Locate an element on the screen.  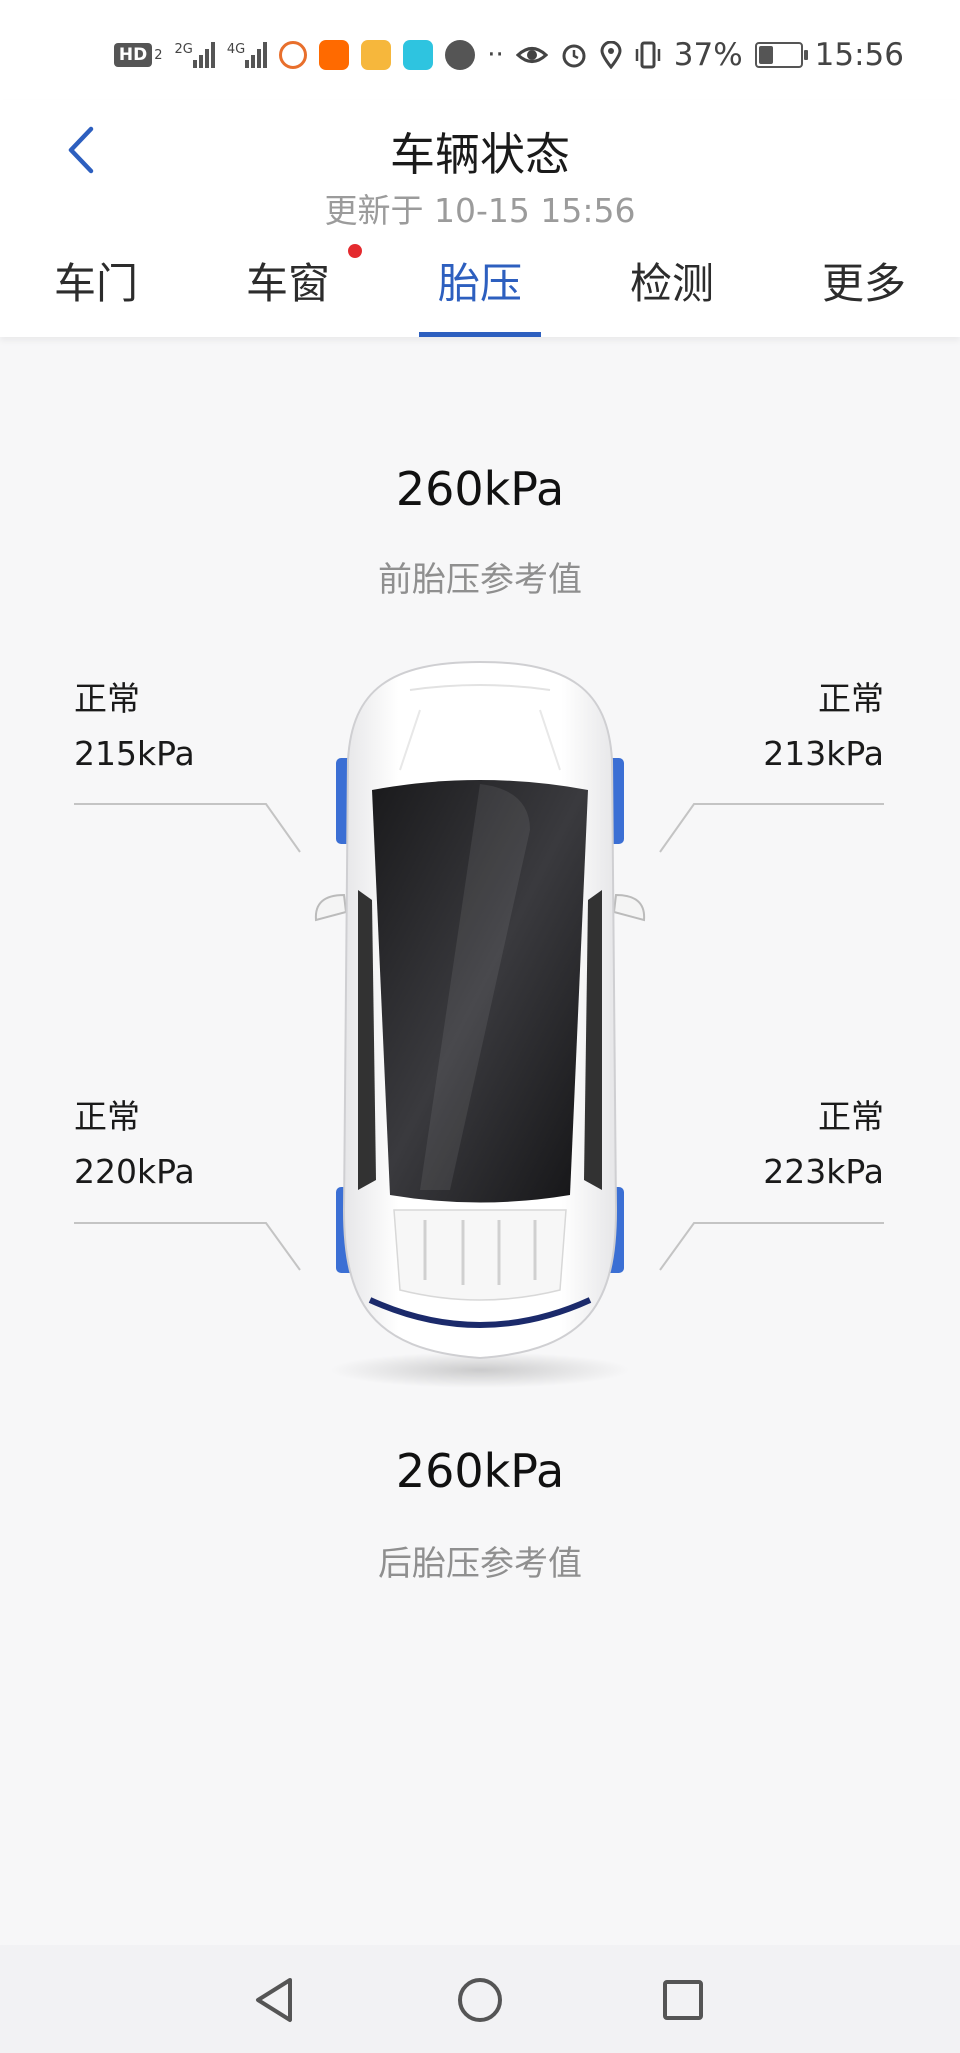
front-reference-label: 前胎压参考值 is located at coordinates (480, 580).